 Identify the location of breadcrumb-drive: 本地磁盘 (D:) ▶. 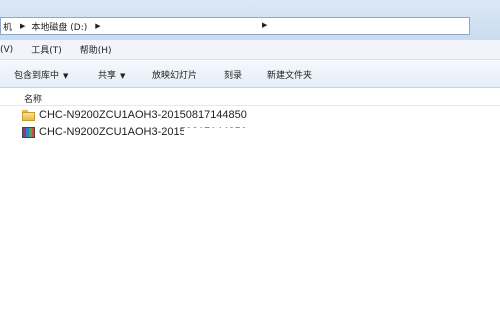
(66, 26).